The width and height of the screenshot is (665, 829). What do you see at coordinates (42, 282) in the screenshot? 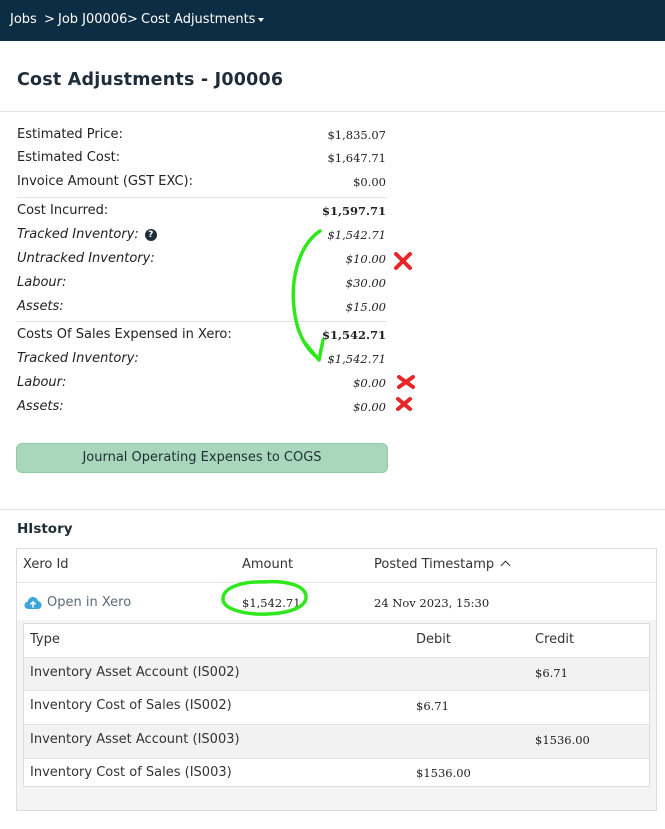
I see `labour-incurred-label: Labour:` at bounding box center [42, 282].